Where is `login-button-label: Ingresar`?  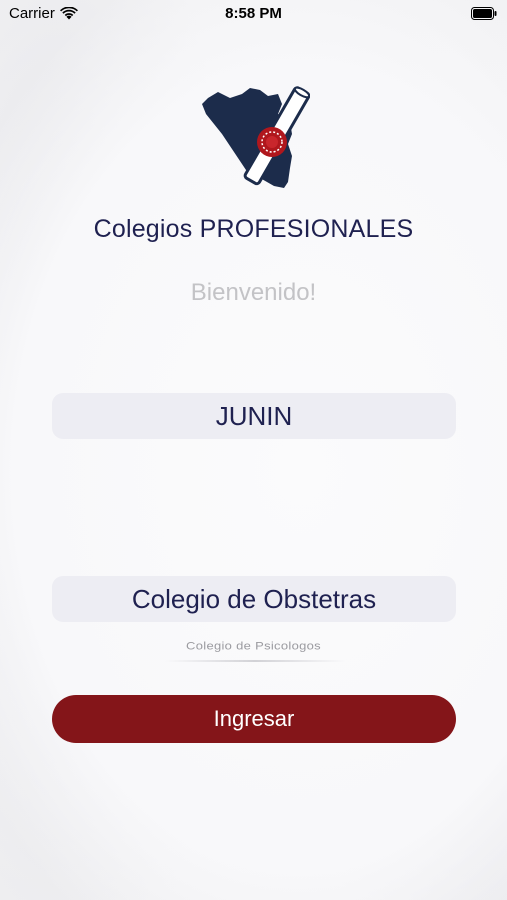
login-button-label: Ingresar is located at coordinates (254, 718).